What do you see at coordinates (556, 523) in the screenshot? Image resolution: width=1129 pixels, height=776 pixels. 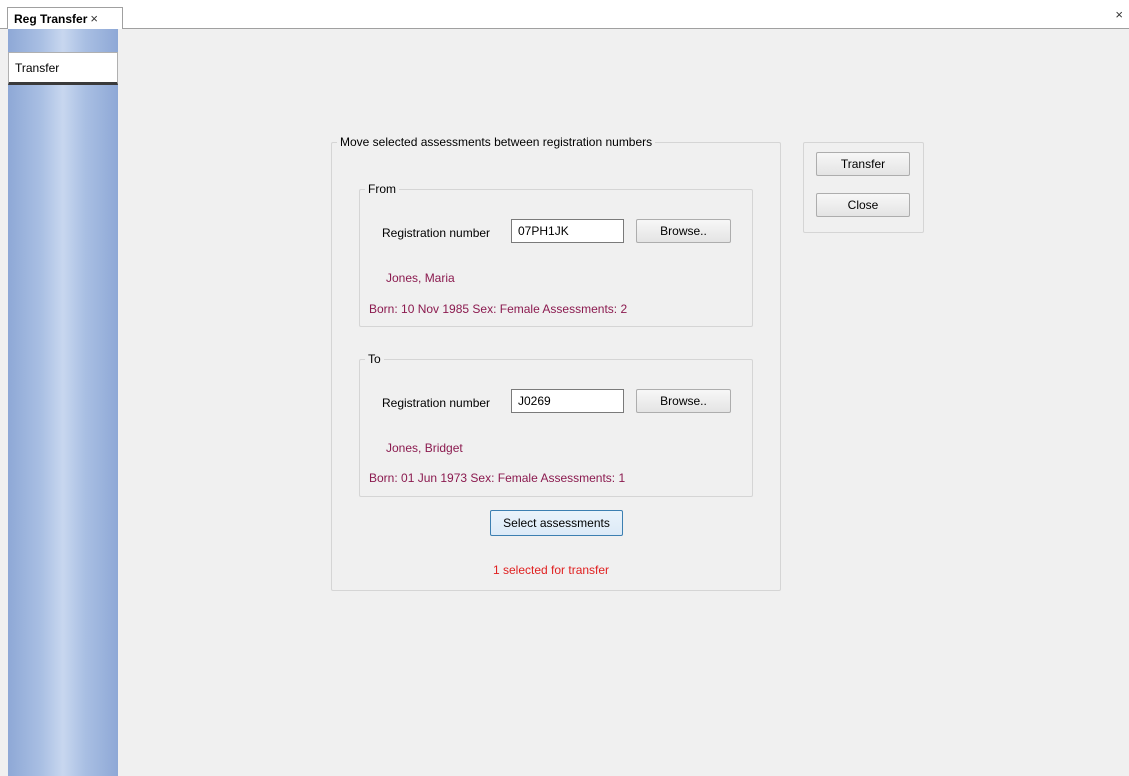 I see `select-assessments-button: Select assessments` at bounding box center [556, 523].